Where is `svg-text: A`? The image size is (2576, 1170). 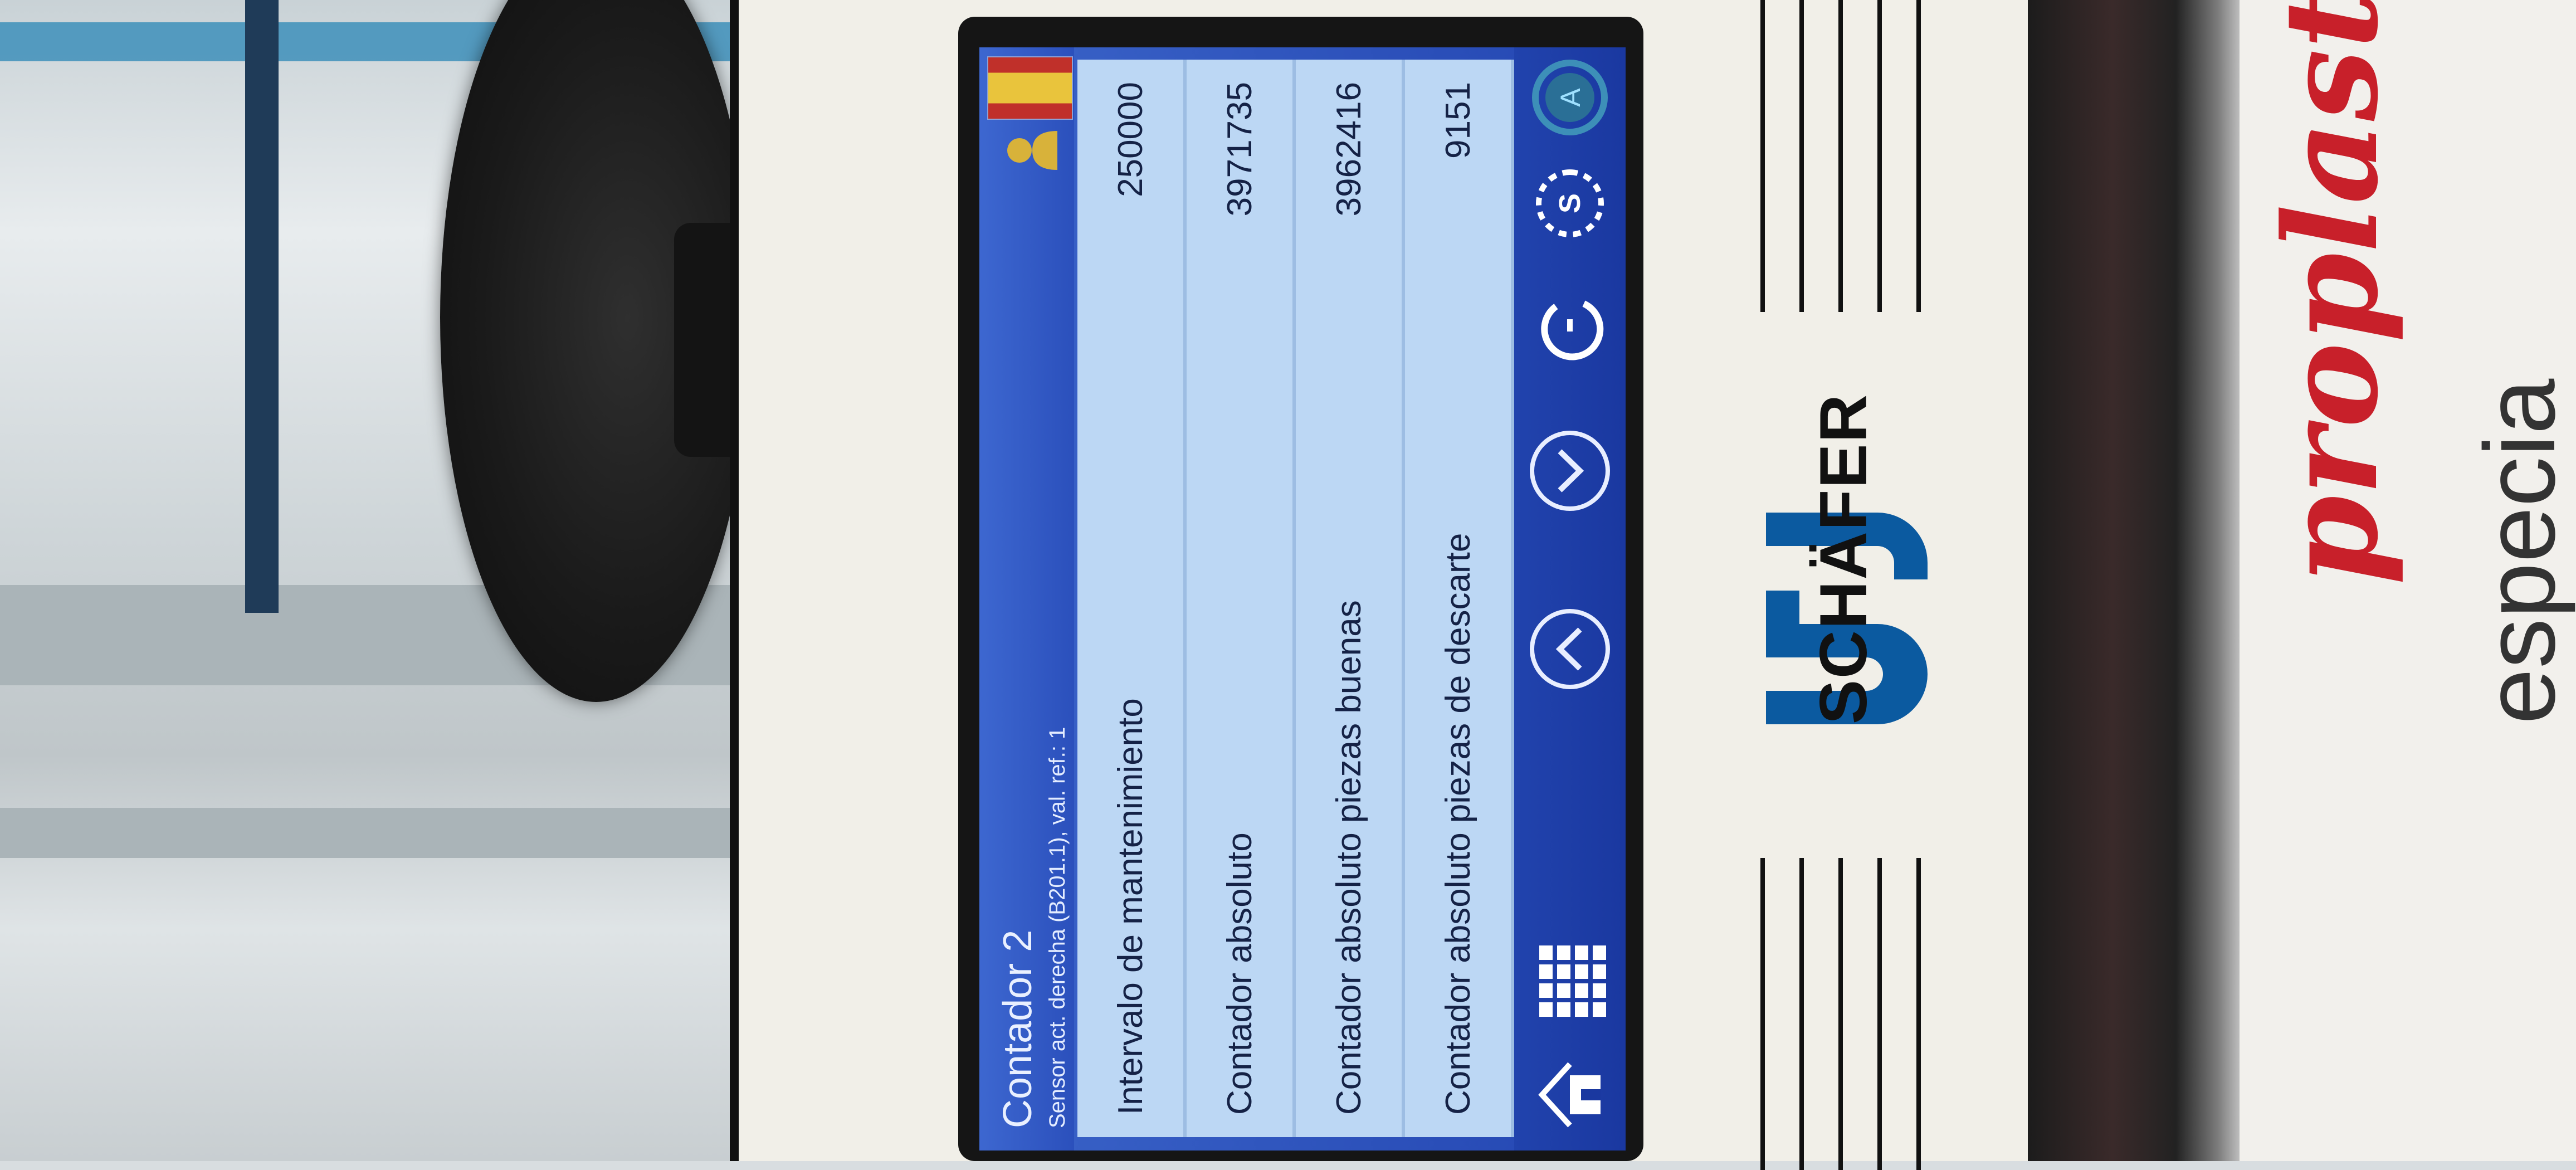
svg-text: A is located at coordinates (1570, 97).